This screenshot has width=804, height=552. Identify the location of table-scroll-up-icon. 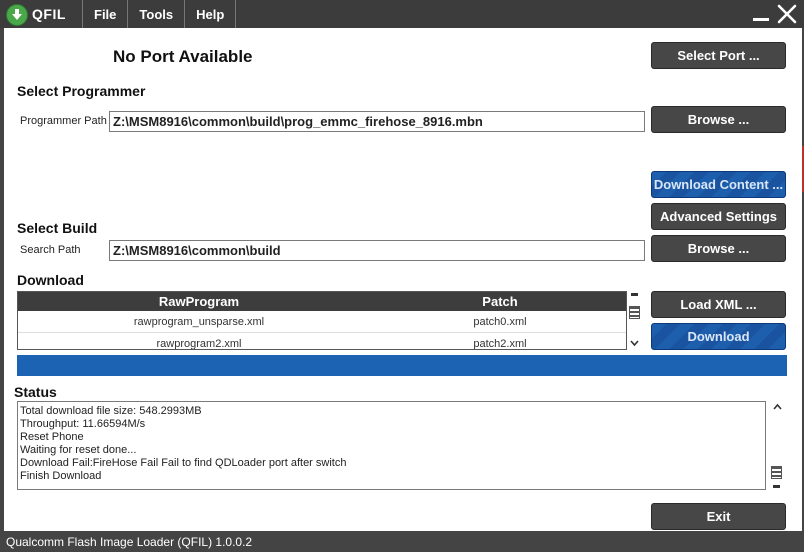
(634, 294).